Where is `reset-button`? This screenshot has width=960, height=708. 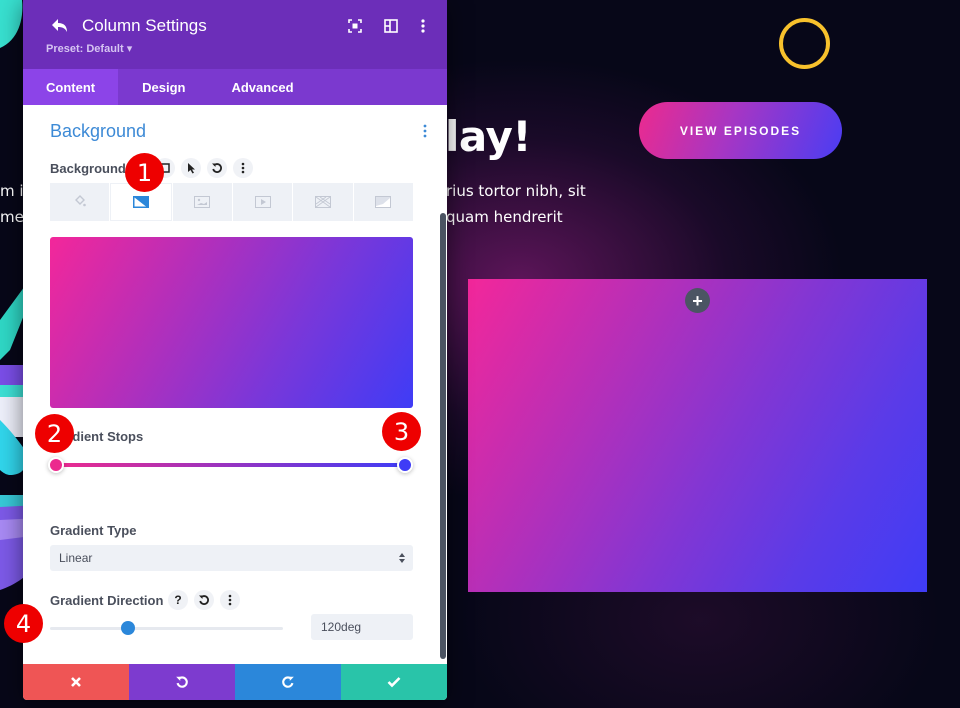 reset-button is located at coordinates (217, 168).